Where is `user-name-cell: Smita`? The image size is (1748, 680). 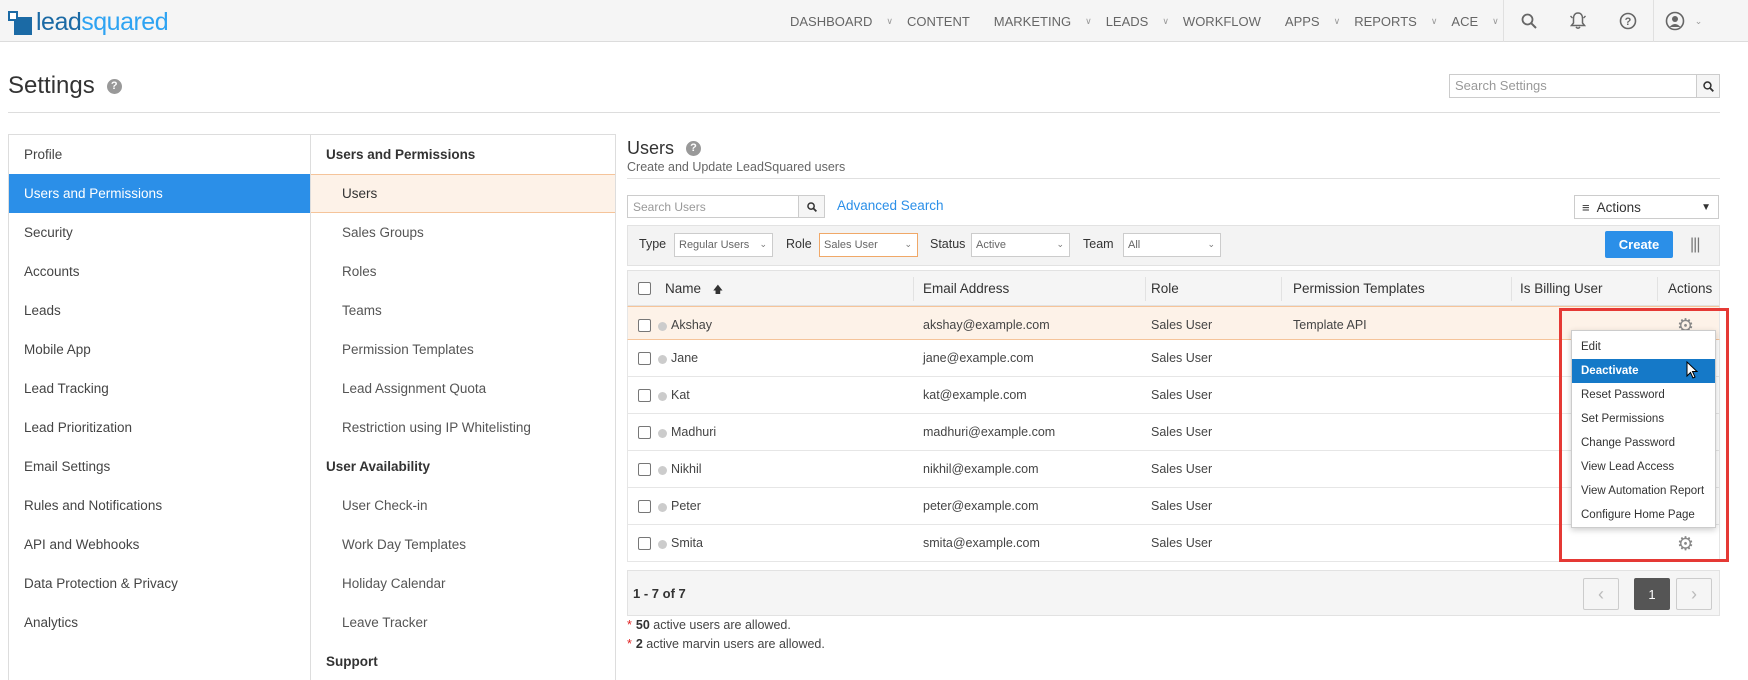 user-name-cell: Smita is located at coordinates (687, 543).